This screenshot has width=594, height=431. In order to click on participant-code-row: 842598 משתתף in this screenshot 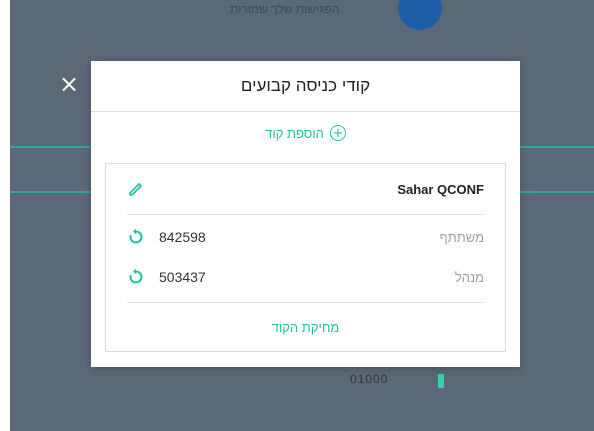, I will do `click(305, 237)`.